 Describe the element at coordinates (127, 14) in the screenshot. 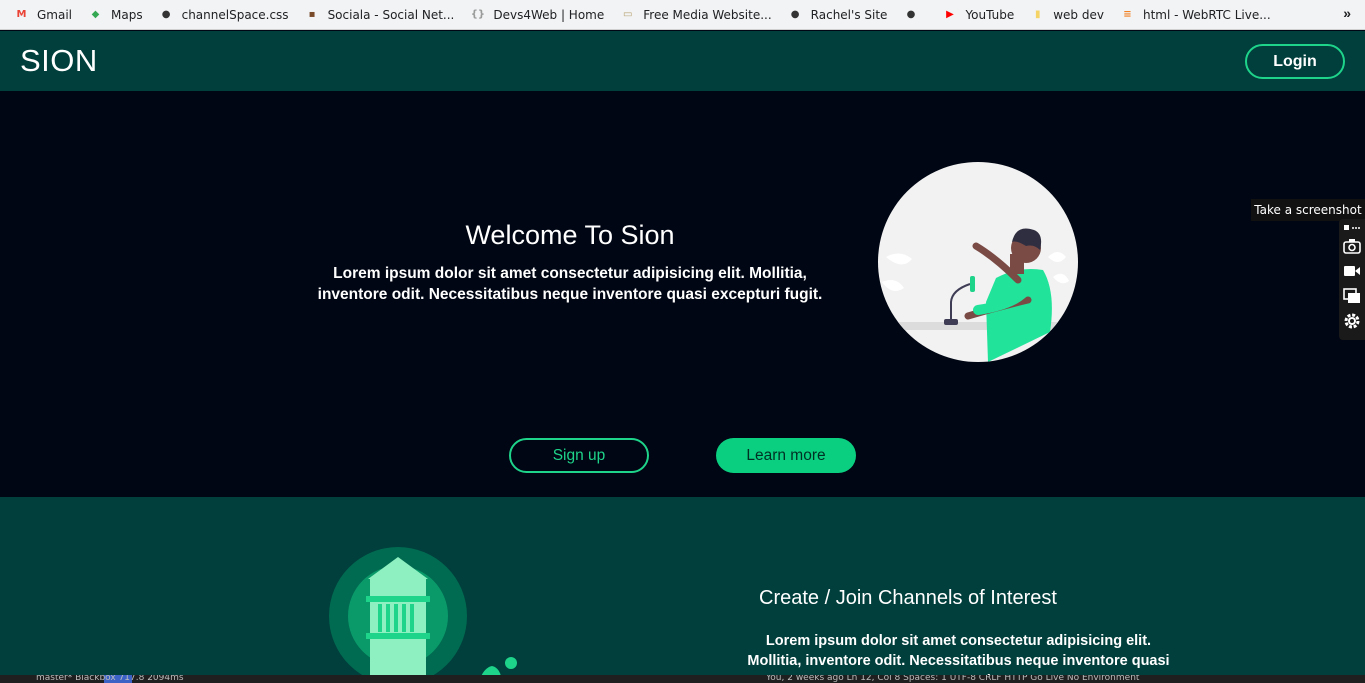

I see `bookmark-label: Maps` at that location.